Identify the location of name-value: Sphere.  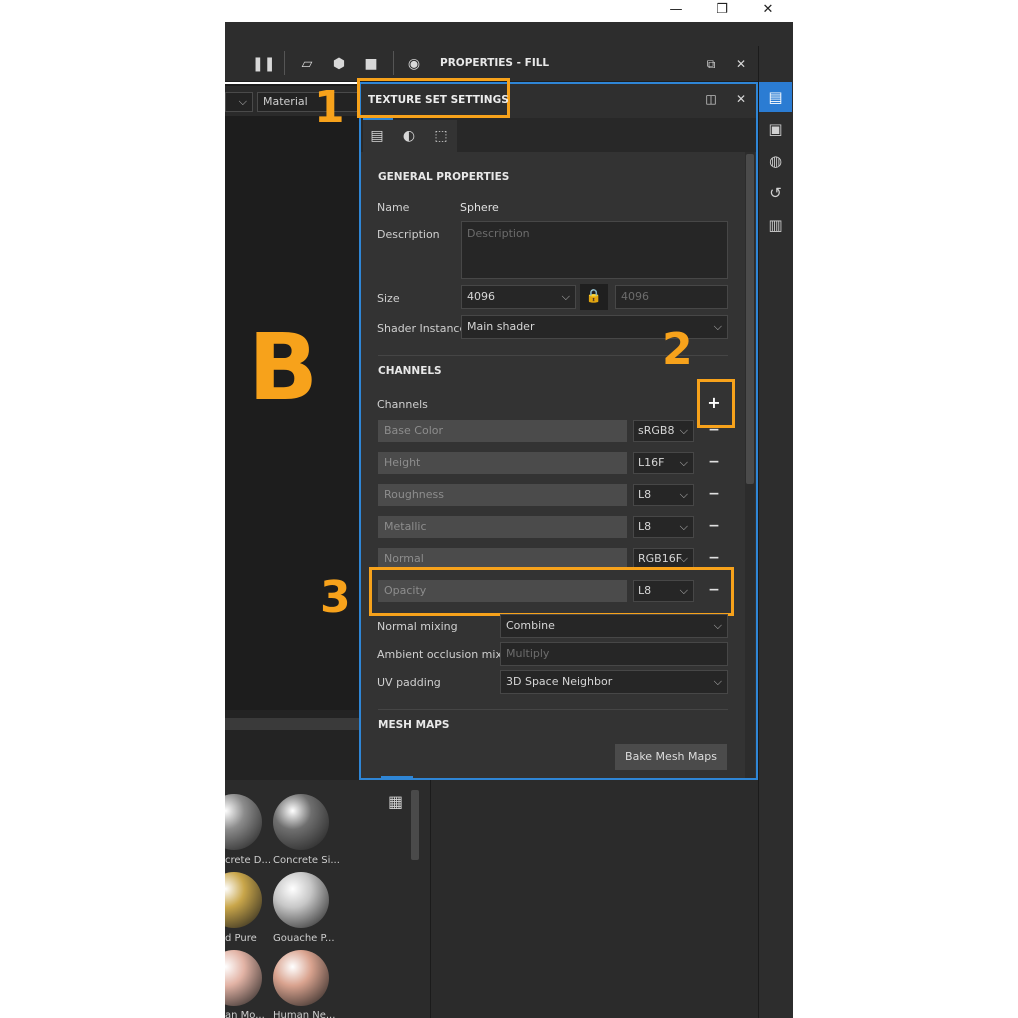
(479, 207).